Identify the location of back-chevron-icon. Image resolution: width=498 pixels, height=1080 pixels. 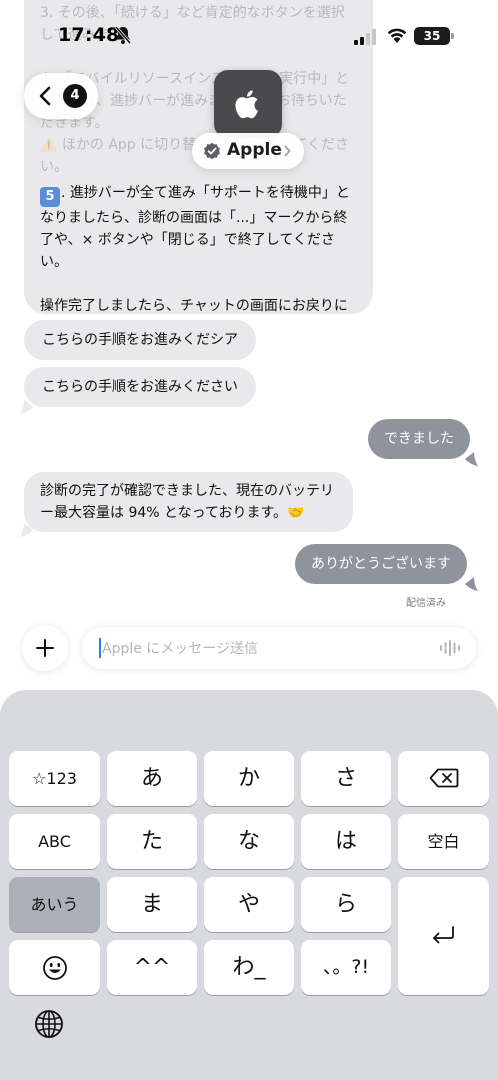
(45, 96).